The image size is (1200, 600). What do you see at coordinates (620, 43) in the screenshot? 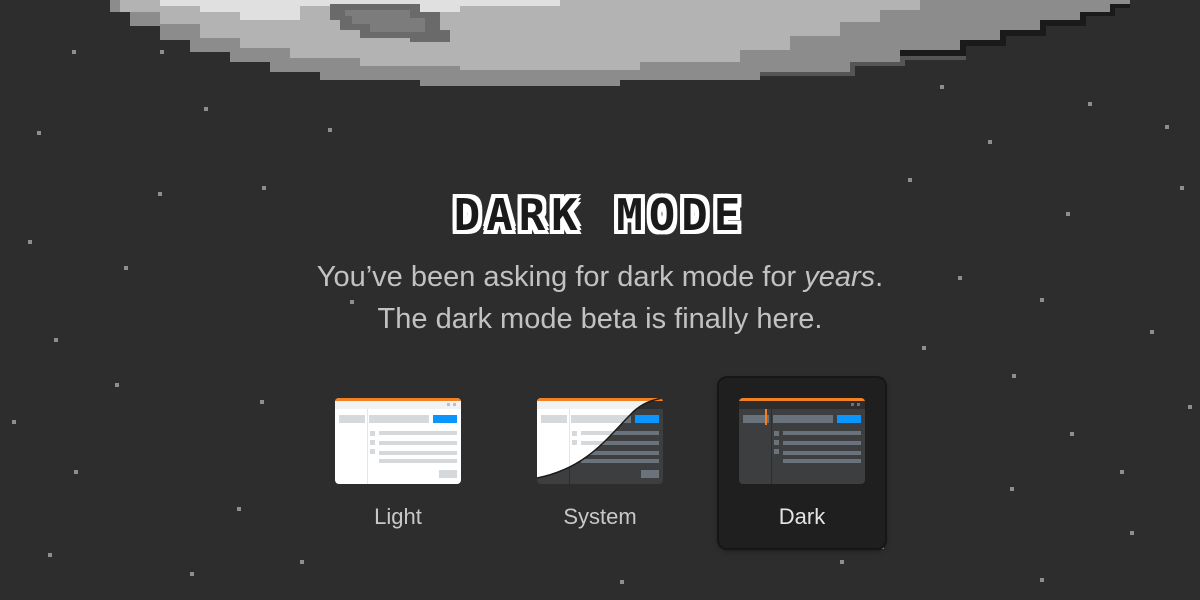
I see `pixel-moon-illustration` at bounding box center [620, 43].